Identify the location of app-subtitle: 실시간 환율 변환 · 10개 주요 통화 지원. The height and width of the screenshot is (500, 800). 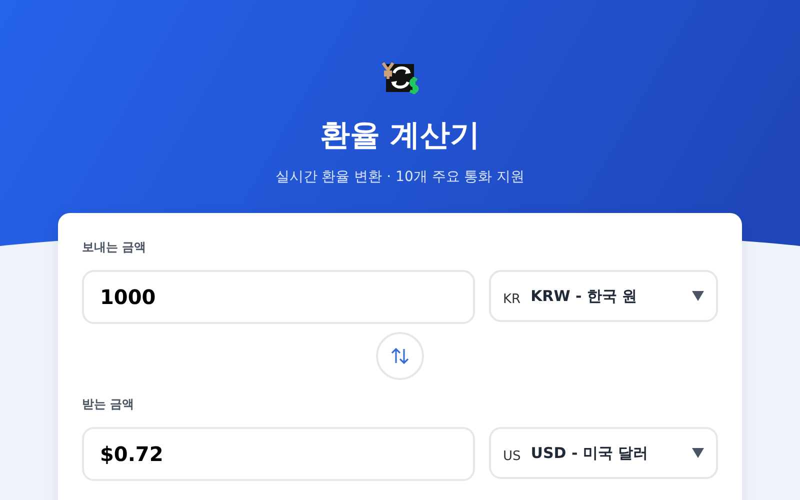
(400, 177).